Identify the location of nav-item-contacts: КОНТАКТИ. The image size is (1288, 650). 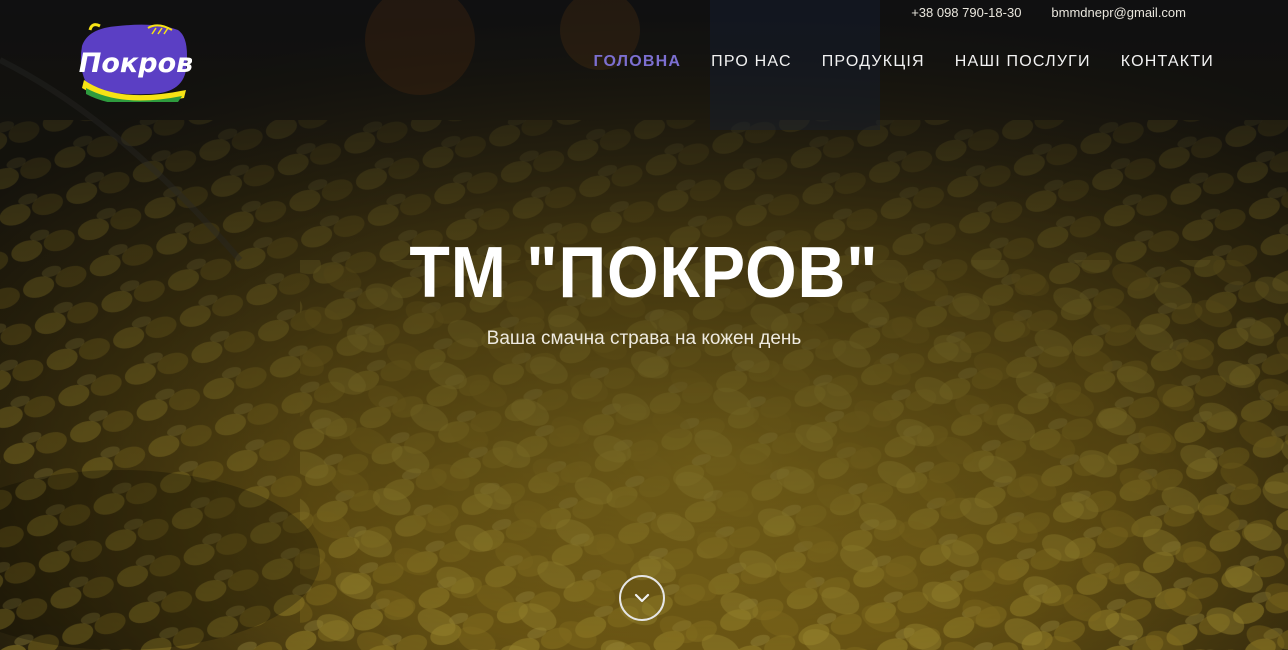
(1167, 62).